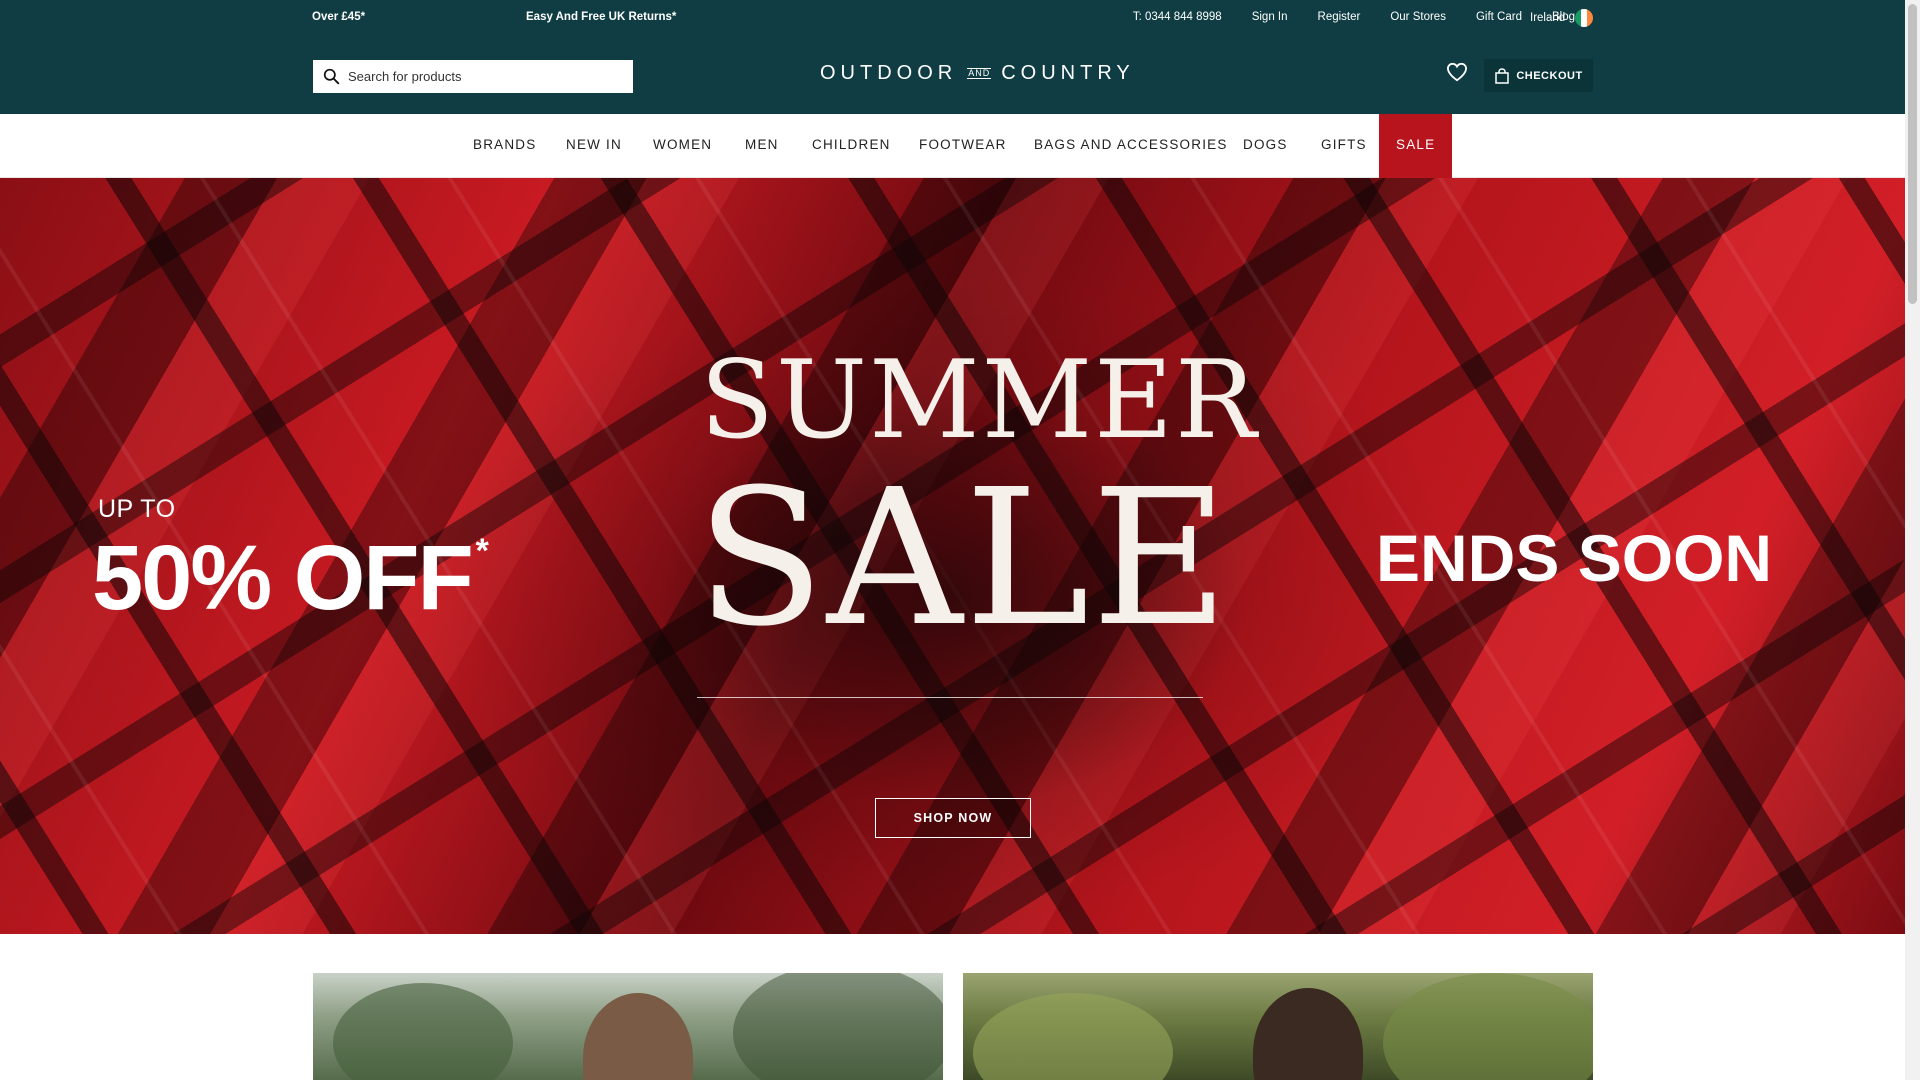 The image size is (1920, 1080). I want to click on heart-icon, so click(1457, 72).